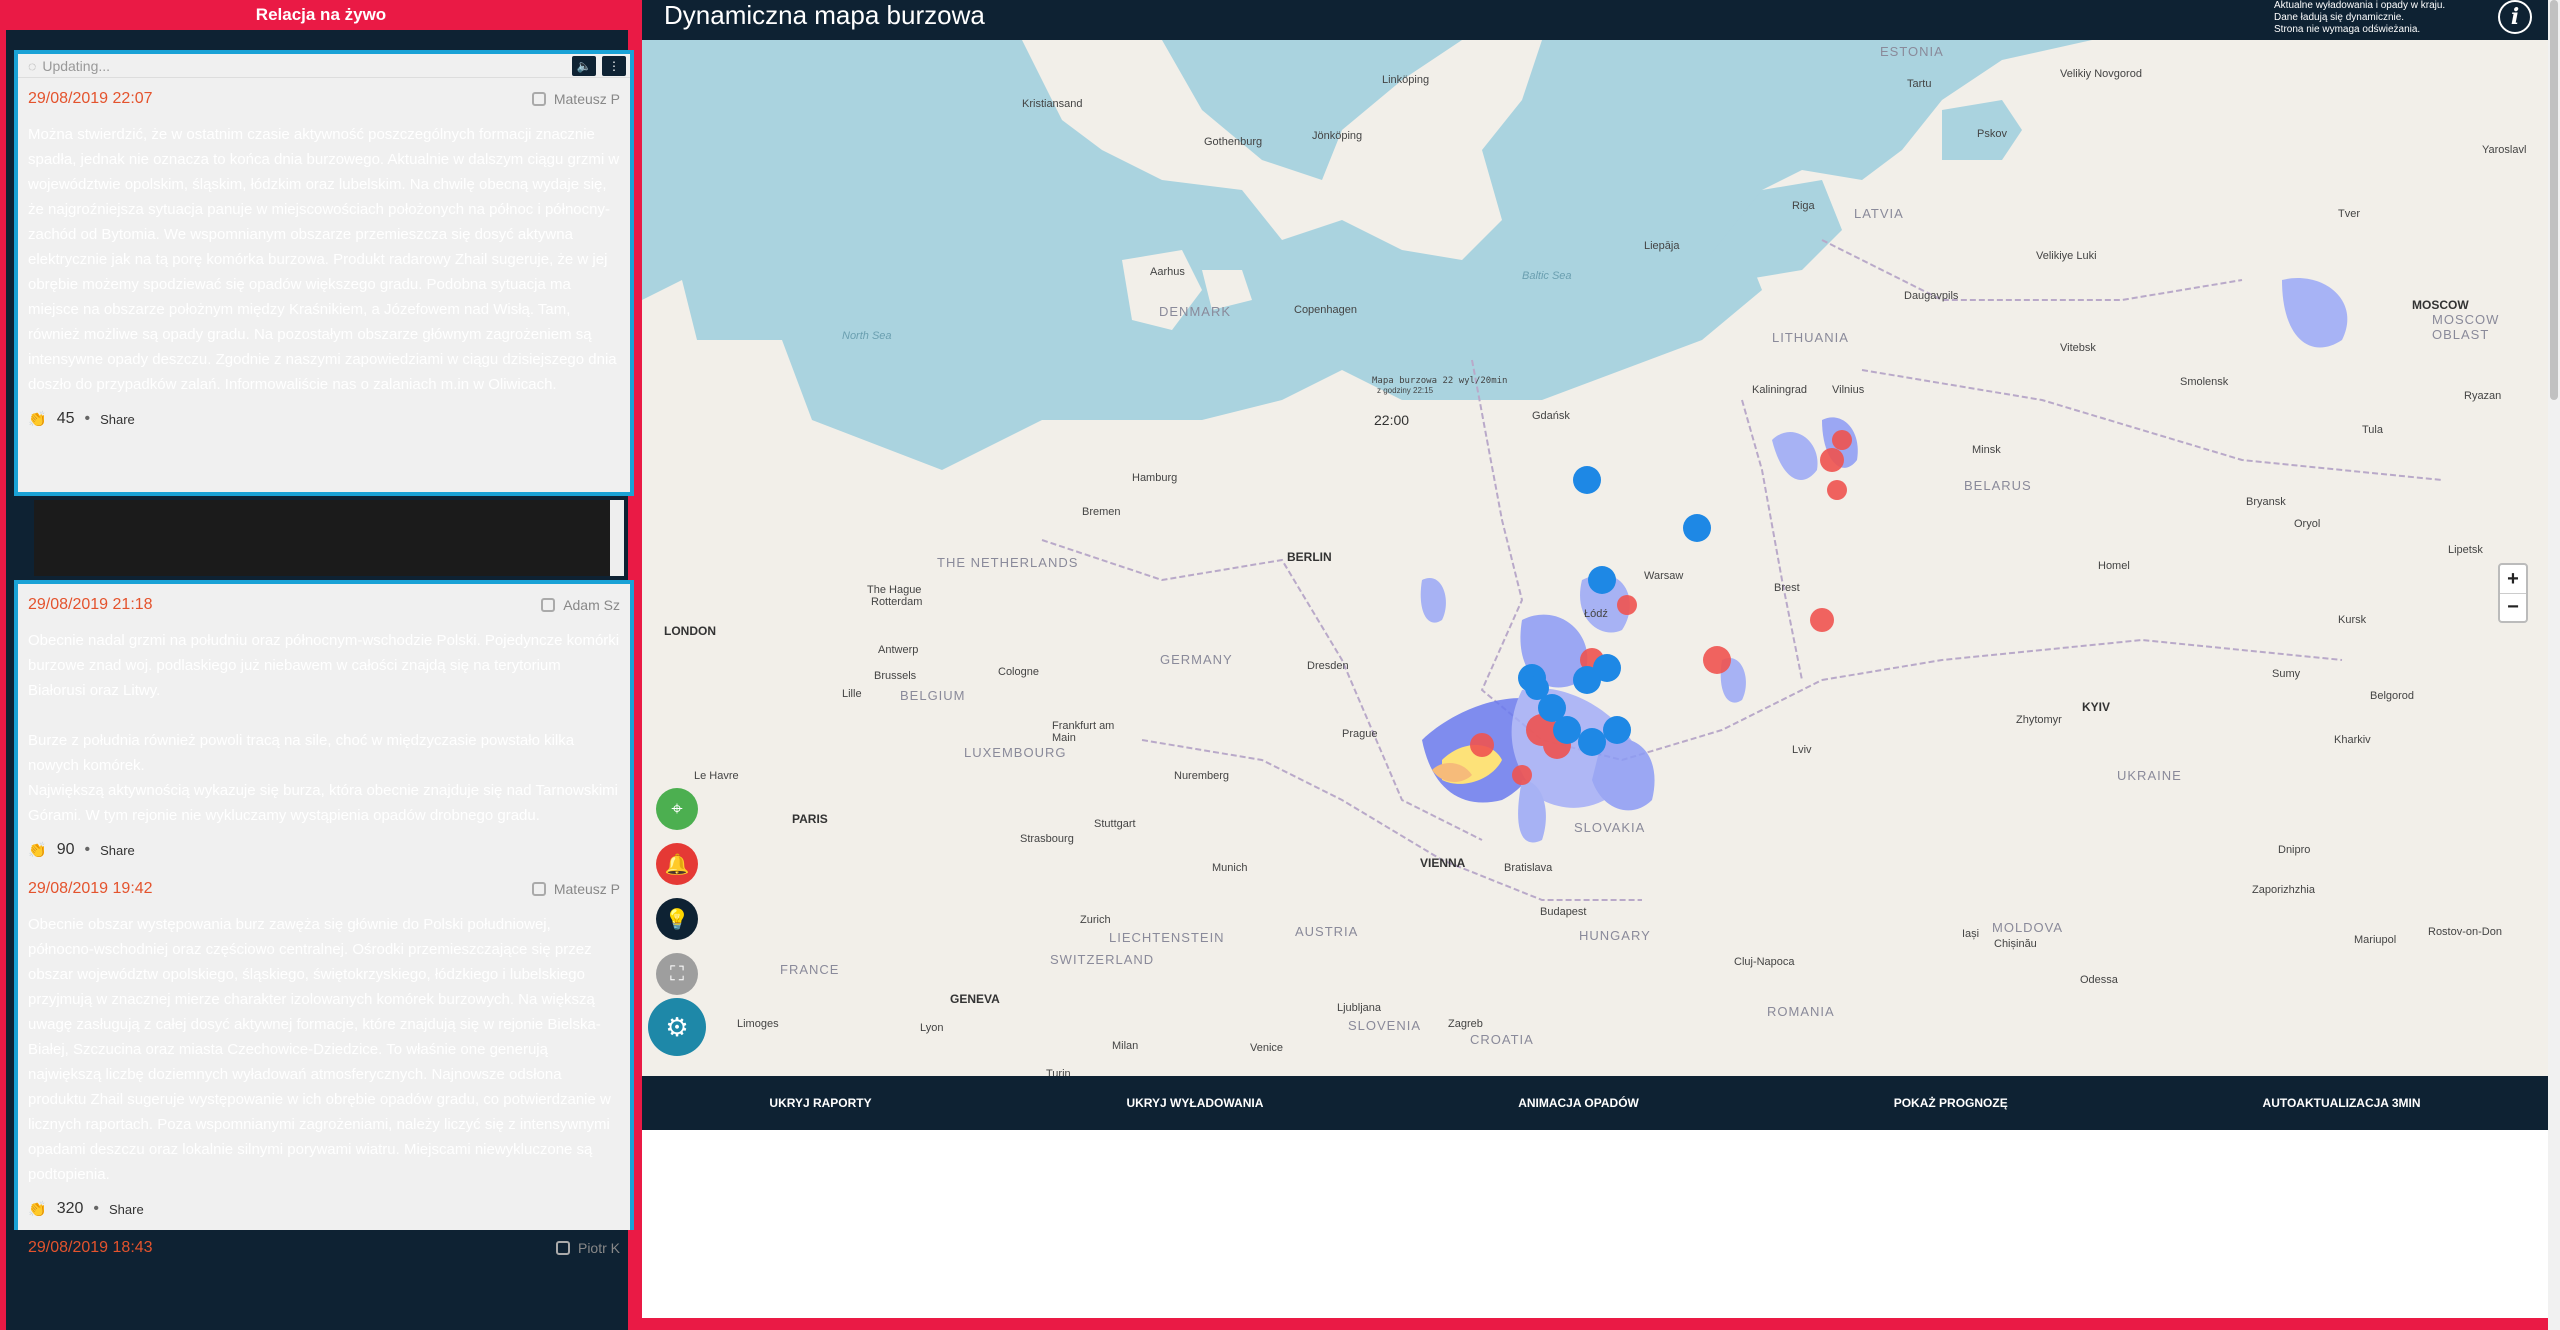 The height and width of the screenshot is (1330, 2560). I want to click on city-label: Daugavpils, so click(1931, 296).